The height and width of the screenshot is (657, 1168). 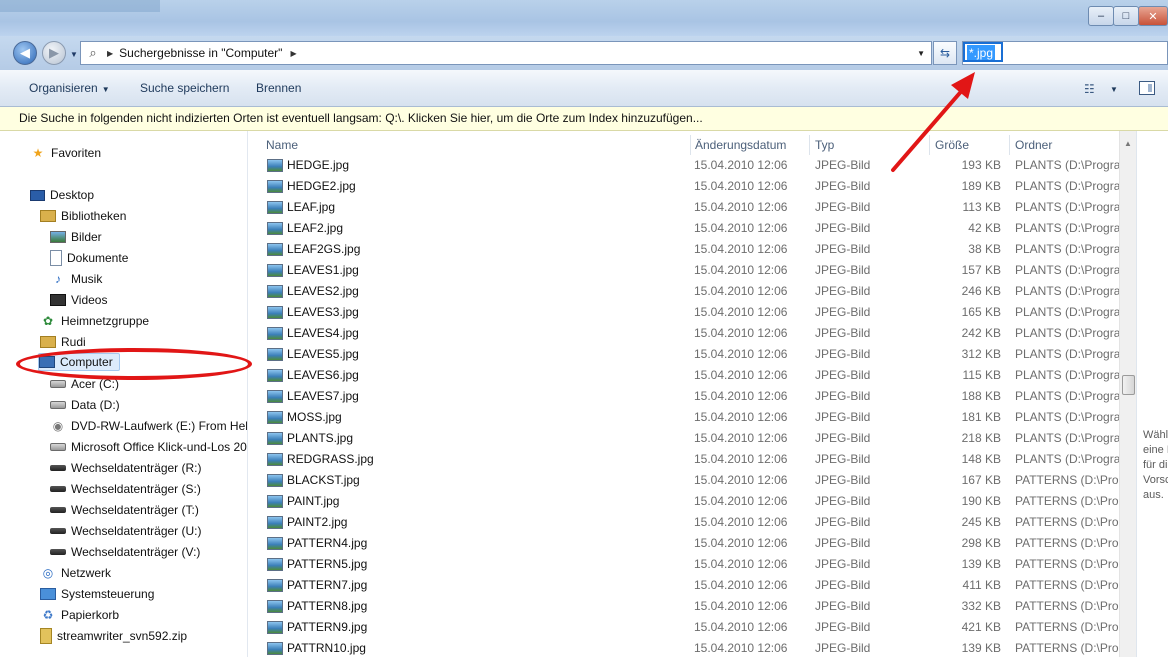 What do you see at coordinates (1126, 16) in the screenshot?
I see `maximize-button: □` at bounding box center [1126, 16].